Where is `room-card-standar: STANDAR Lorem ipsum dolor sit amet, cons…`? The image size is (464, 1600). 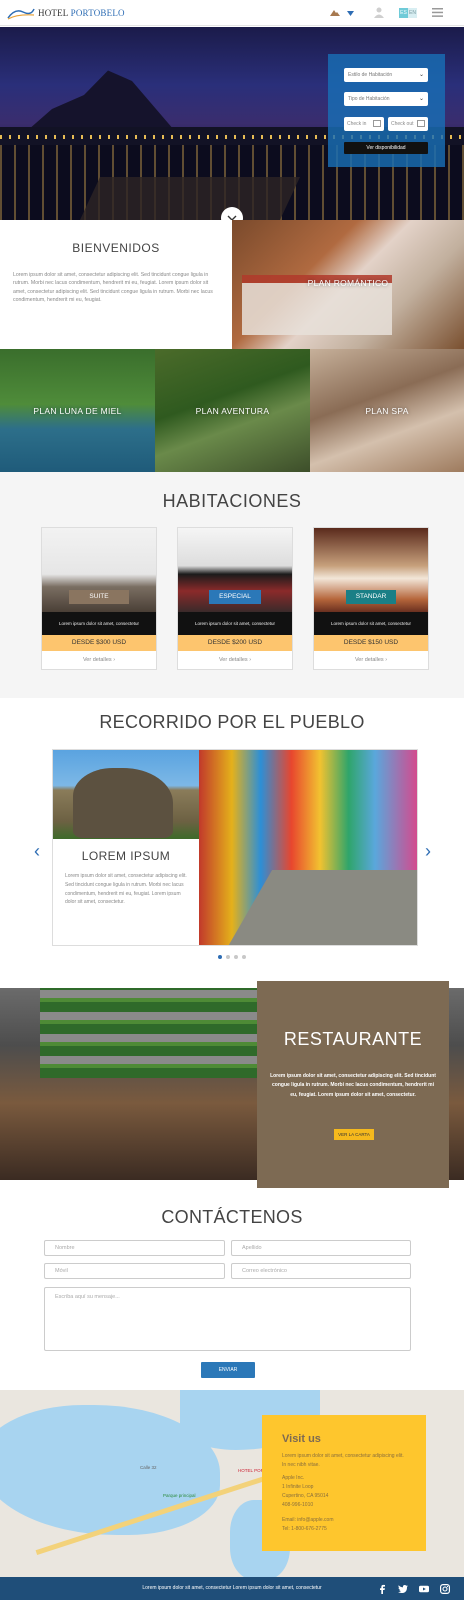
room-card-standar: STANDAR Lorem ipsum dolor sit amet, cons… is located at coordinates (371, 598).